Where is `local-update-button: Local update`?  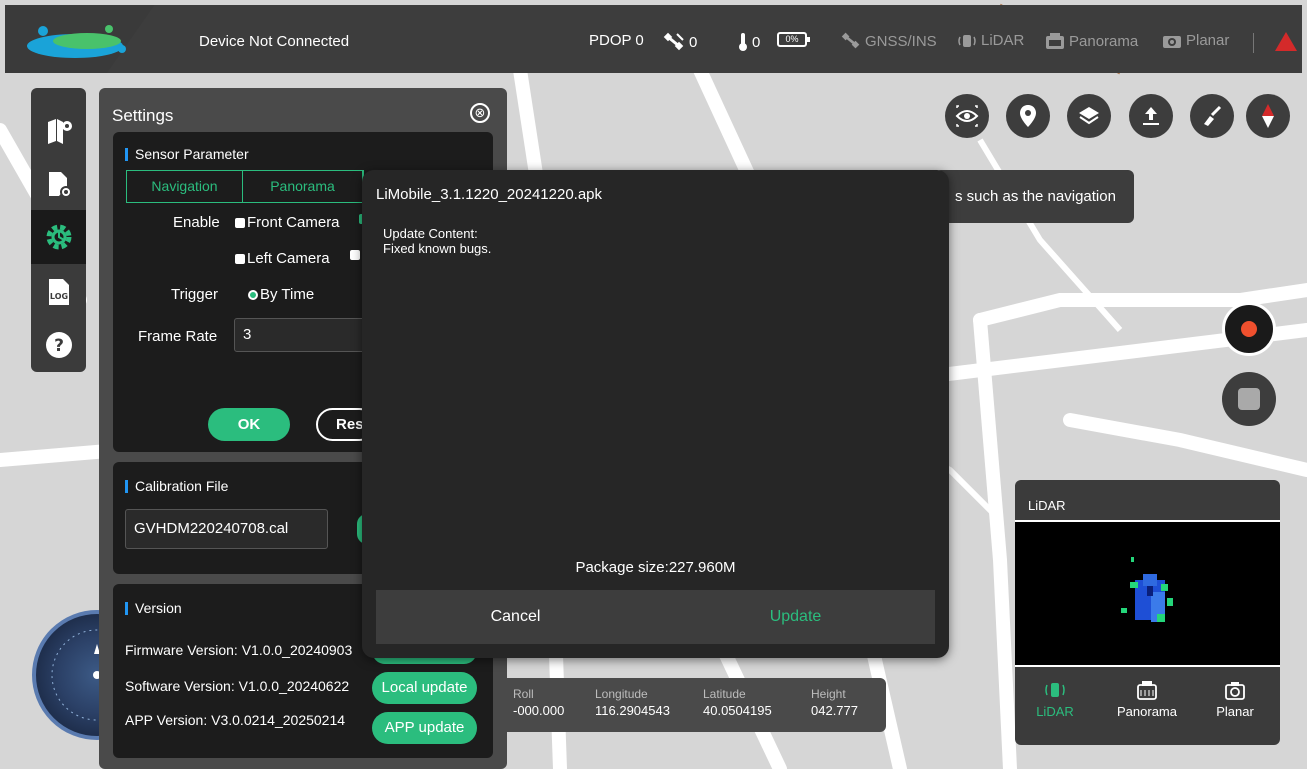
local-update-button: Local update is located at coordinates (424, 688).